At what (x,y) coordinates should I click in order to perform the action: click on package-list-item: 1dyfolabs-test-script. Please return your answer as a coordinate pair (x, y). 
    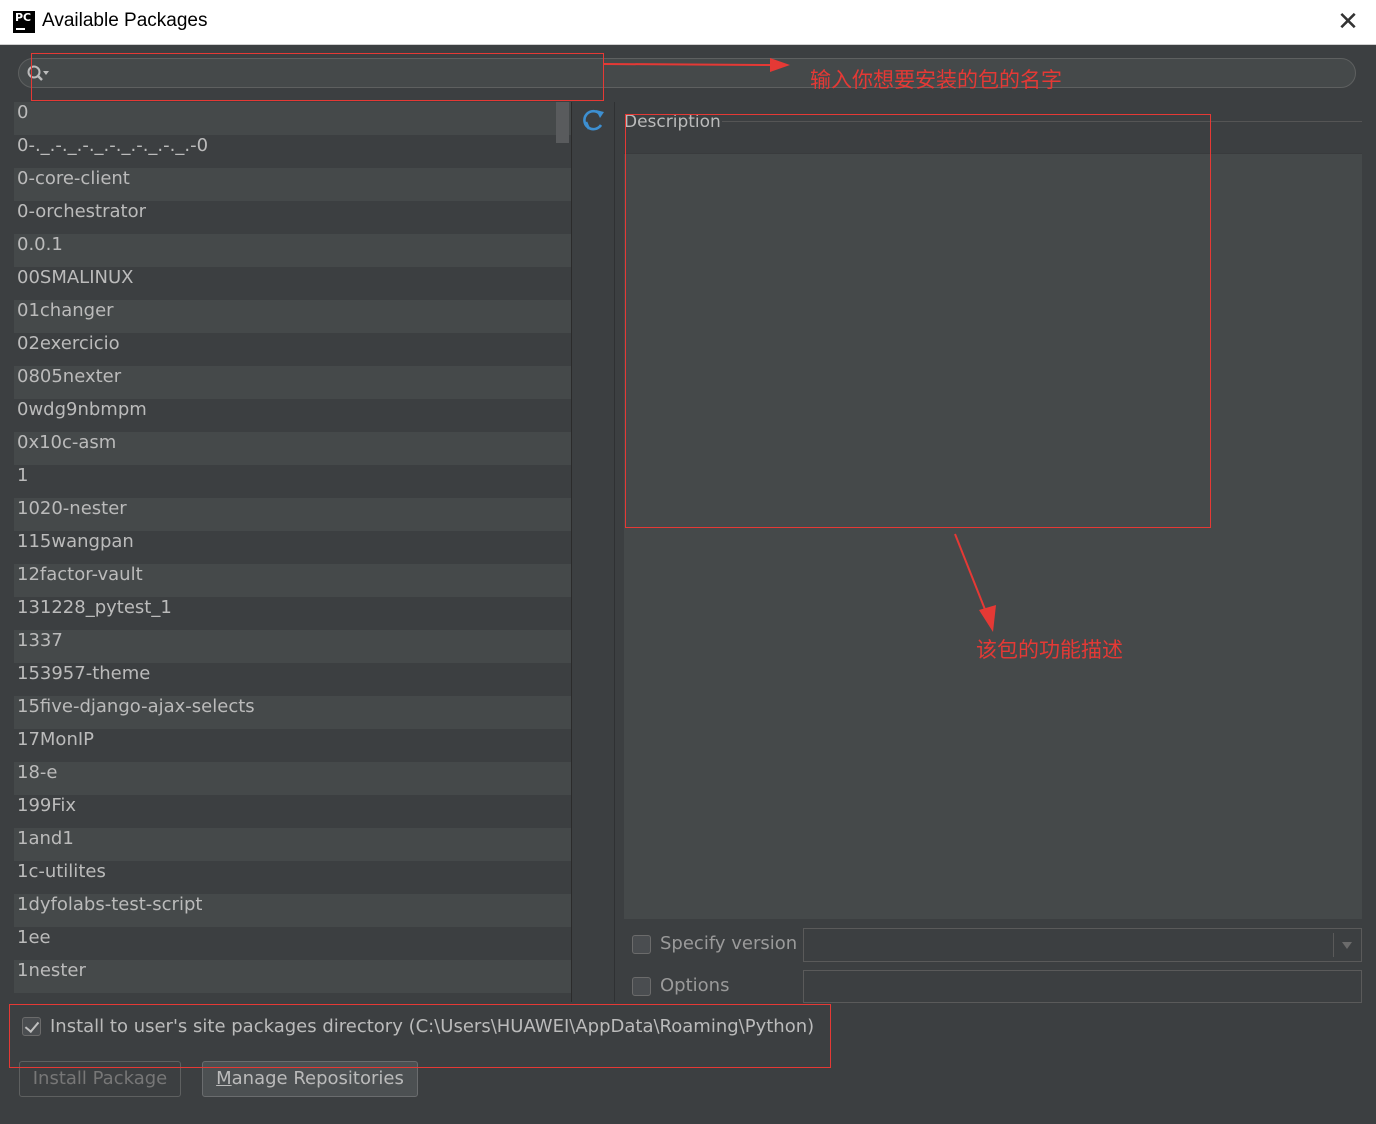
    Looking at the image, I should click on (292, 910).